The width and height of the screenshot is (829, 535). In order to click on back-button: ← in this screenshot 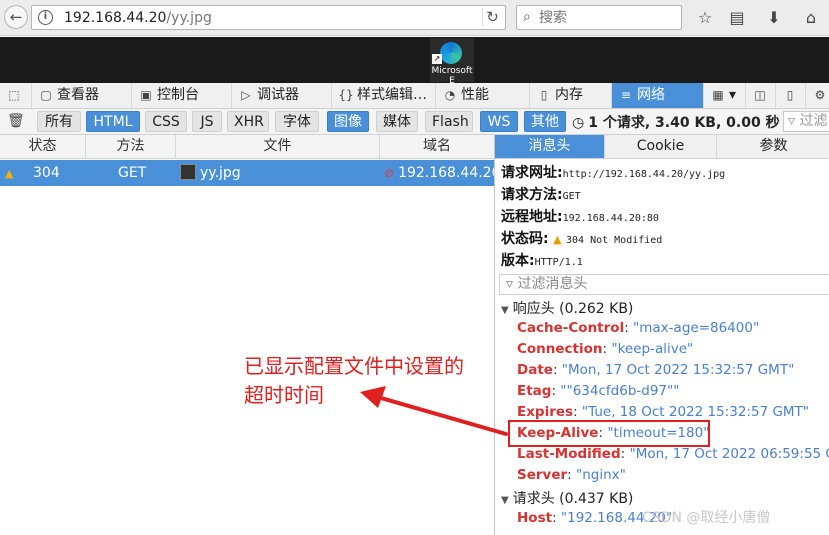, I will do `click(16, 17)`.